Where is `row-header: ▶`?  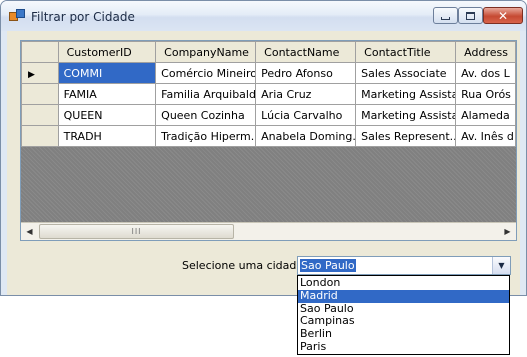 row-header: ▶ is located at coordinates (40, 73).